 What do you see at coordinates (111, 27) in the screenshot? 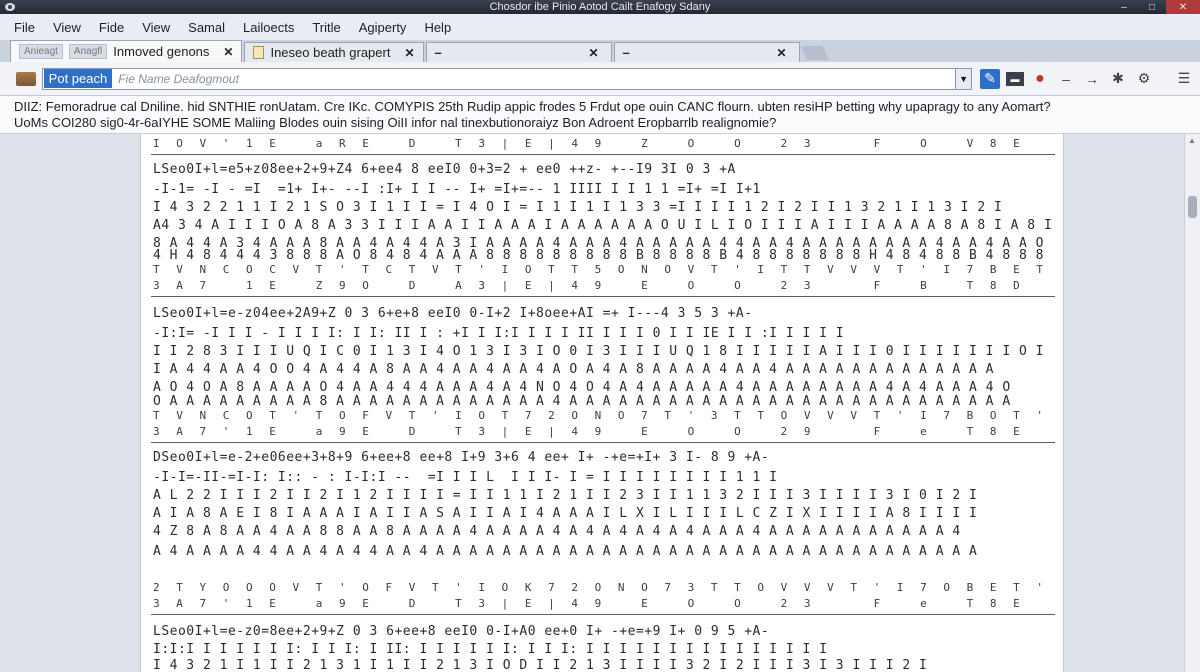
I see `menu-fide: Fide` at bounding box center [111, 27].